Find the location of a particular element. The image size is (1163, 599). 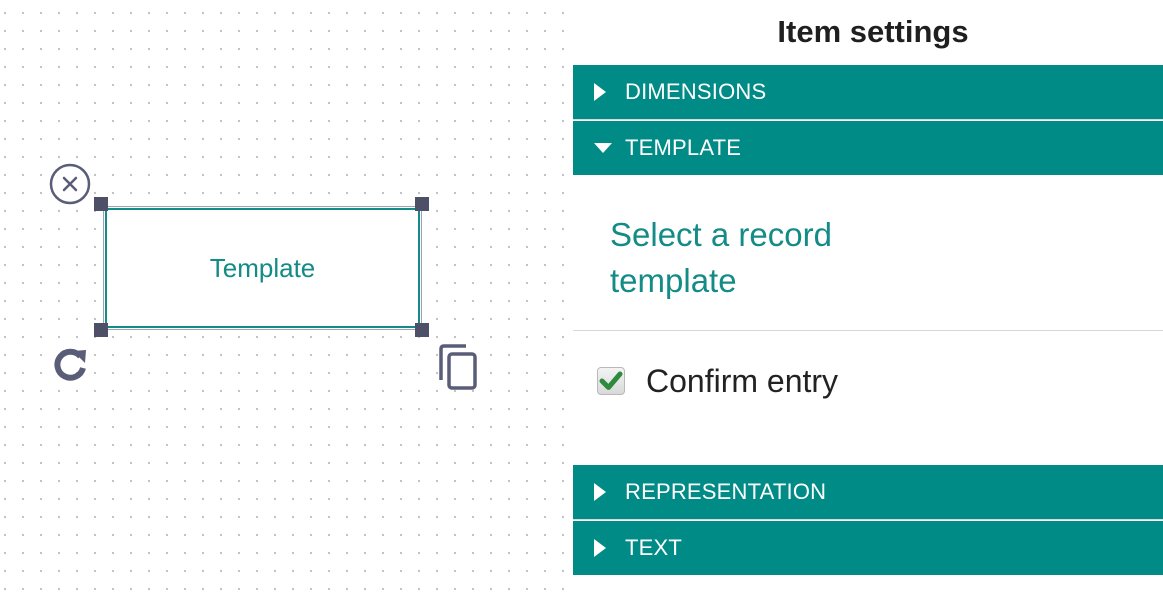

select-template-link: Select a record template is located at coordinates (775, 258).